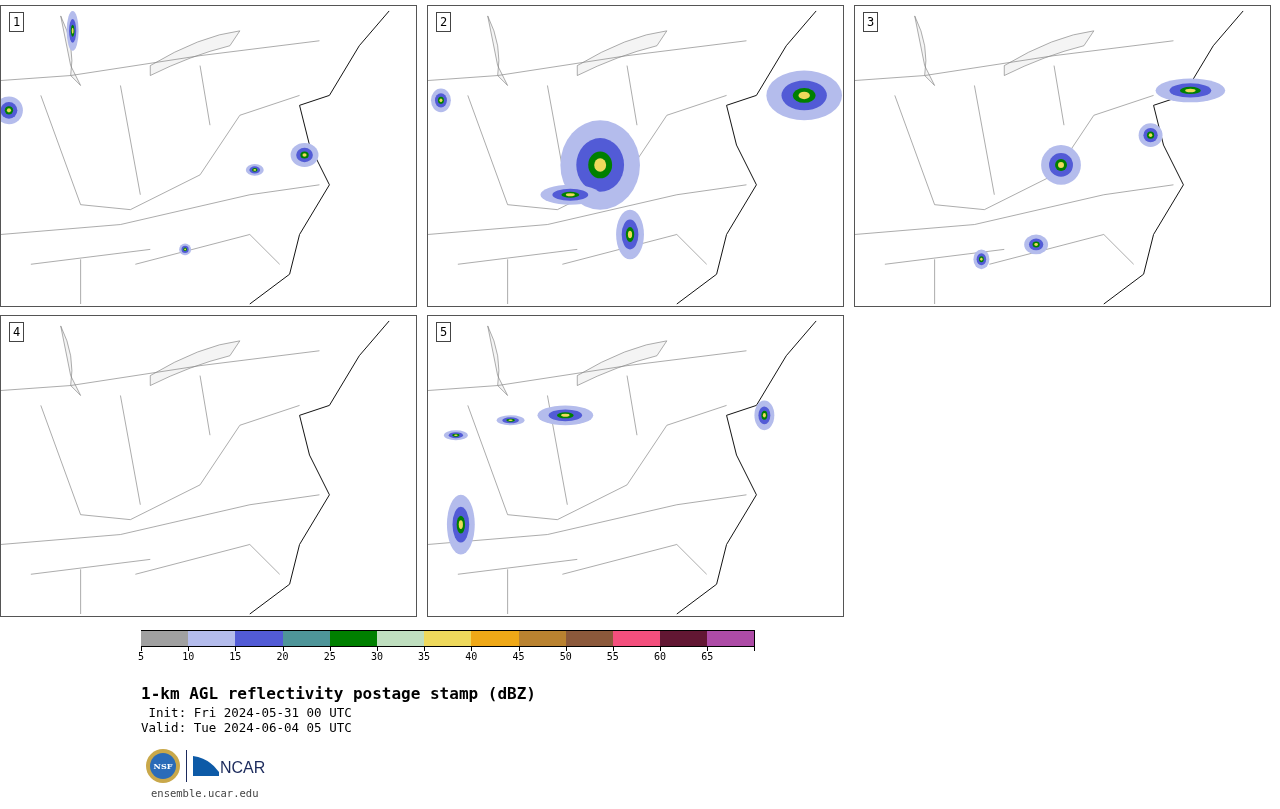 Image resolution: width=1280 pixels, height=809 pixels. What do you see at coordinates (471, 657) in the screenshot?
I see `colorbar-tick-label: 40` at bounding box center [471, 657].